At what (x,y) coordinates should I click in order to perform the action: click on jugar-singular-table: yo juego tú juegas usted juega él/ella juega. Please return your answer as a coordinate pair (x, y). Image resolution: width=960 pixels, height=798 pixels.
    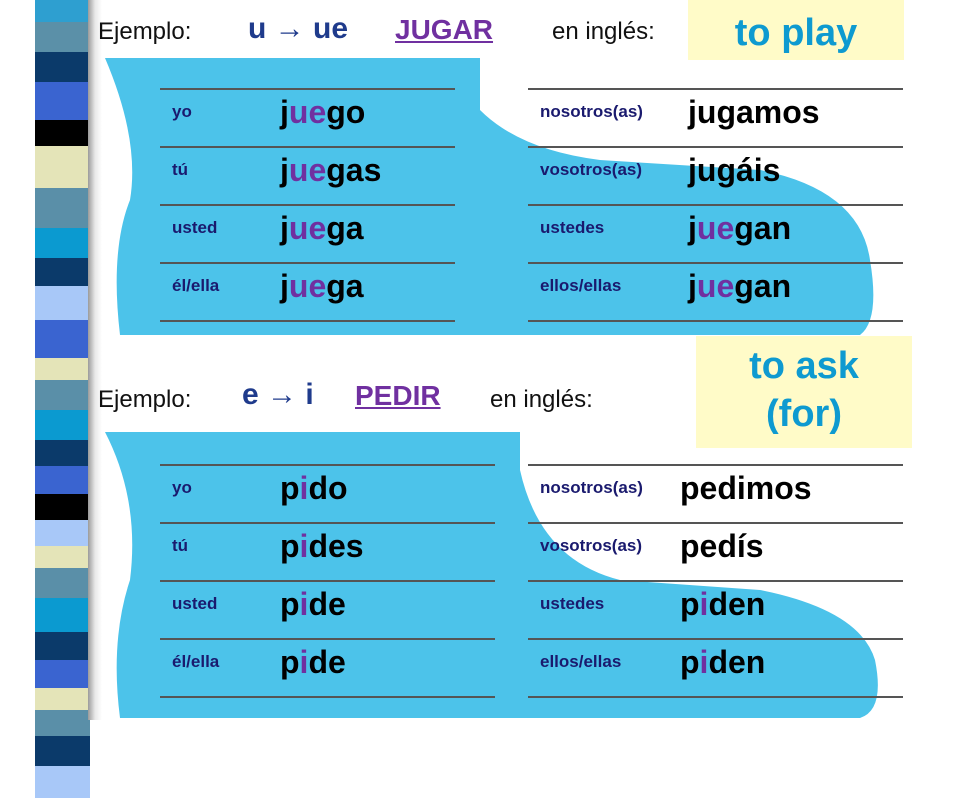
    Looking at the image, I should click on (307, 205).